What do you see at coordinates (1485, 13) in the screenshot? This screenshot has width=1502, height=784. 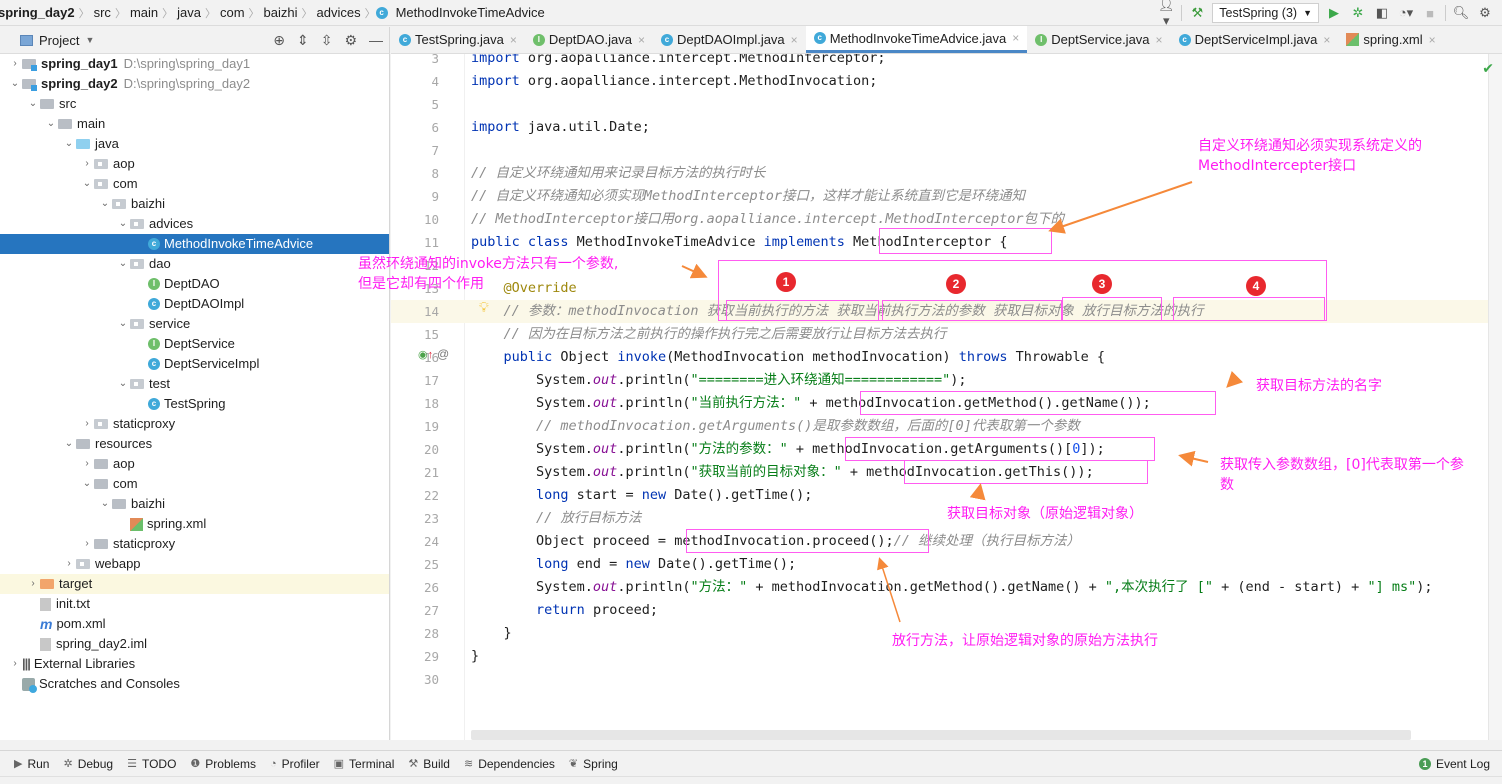 I see `settings-icon: ⚙` at bounding box center [1485, 13].